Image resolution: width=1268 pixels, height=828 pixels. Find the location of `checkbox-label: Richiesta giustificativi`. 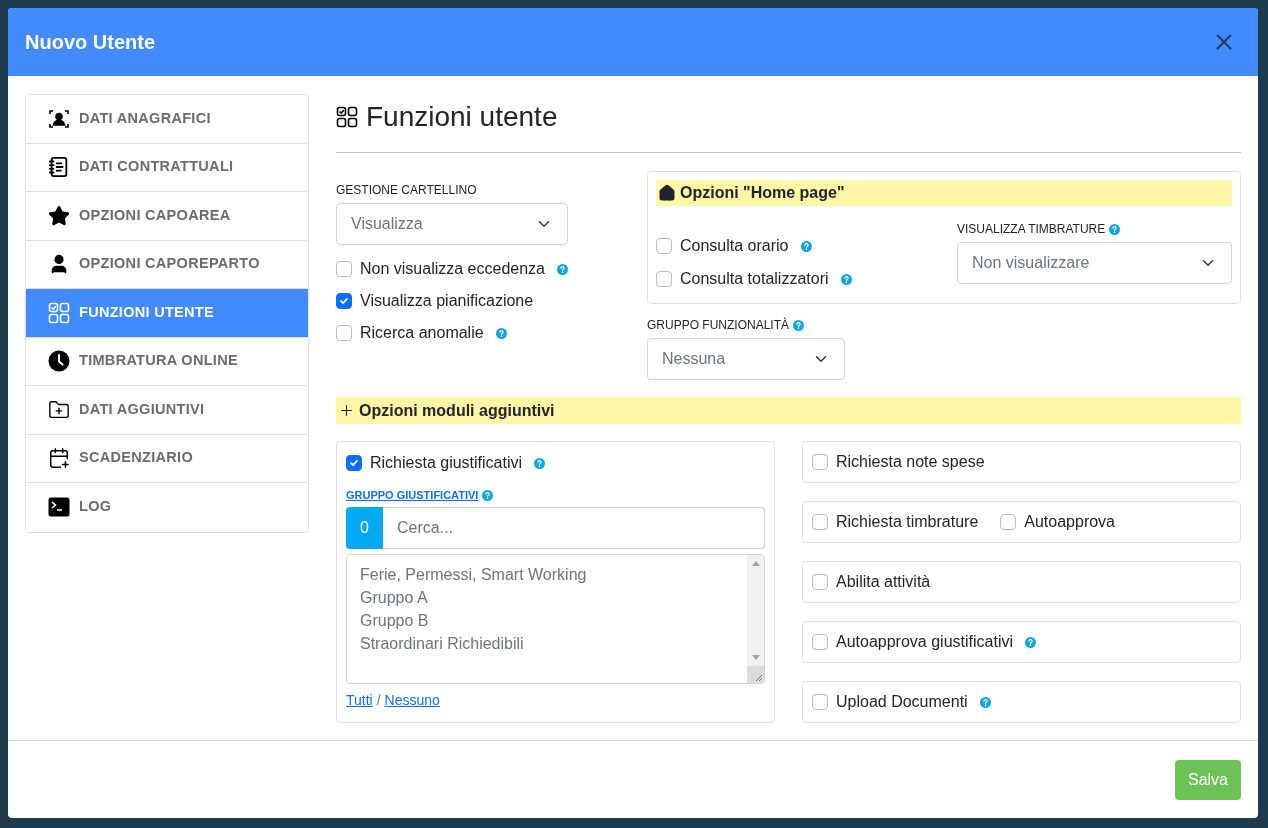

checkbox-label: Richiesta giustificativi is located at coordinates (446, 463).